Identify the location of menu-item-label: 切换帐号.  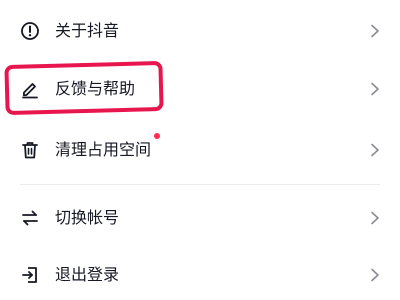
(87, 217).